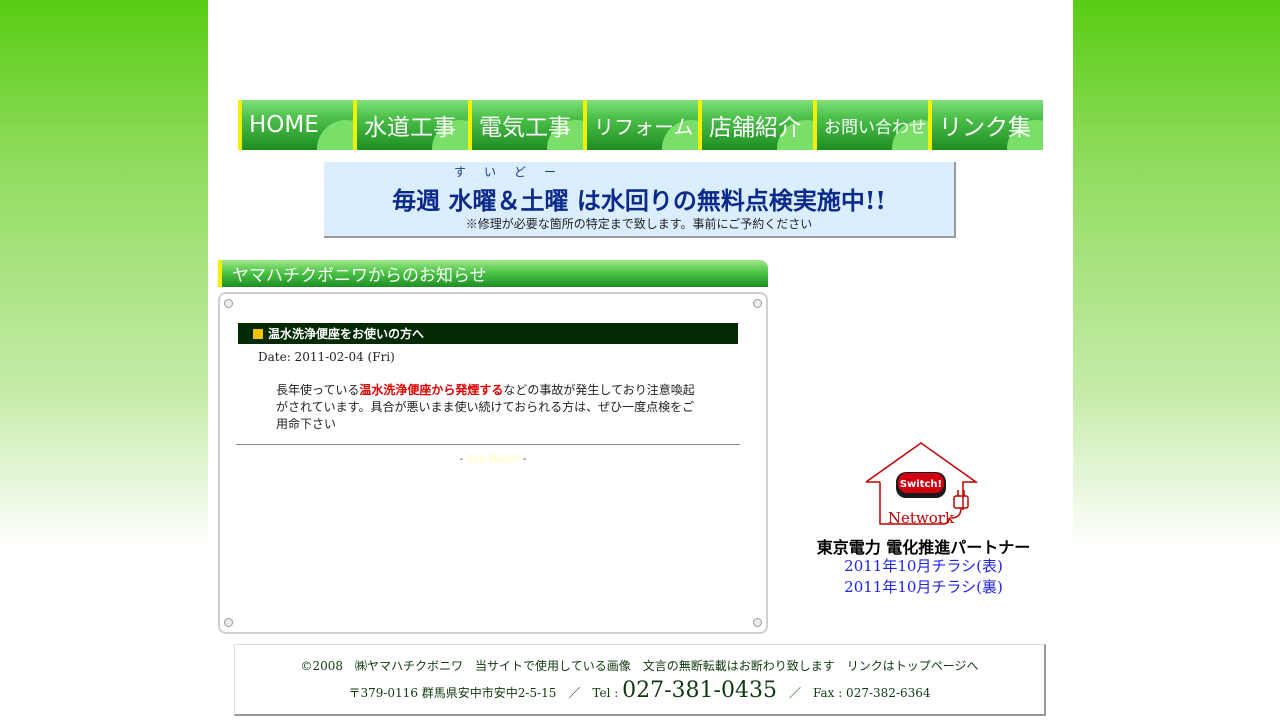 The width and height of the screenshot is (1280, 720). What do you see at coordinates (875, 127) in the screenshot?
I see `nav-item-label: お問い合わせ` at bounding box center [875, 127].